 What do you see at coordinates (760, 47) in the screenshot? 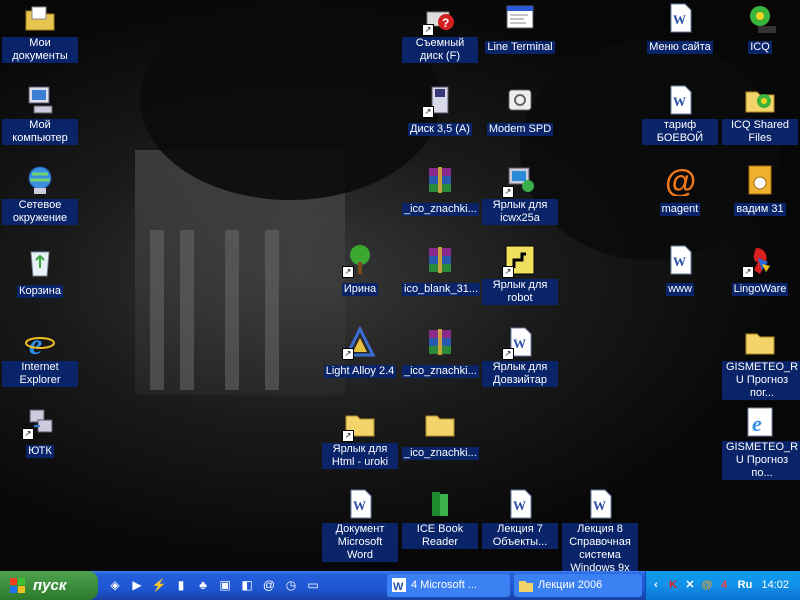
I see `icon-label: ICQ` at bounding box center [760, 47].